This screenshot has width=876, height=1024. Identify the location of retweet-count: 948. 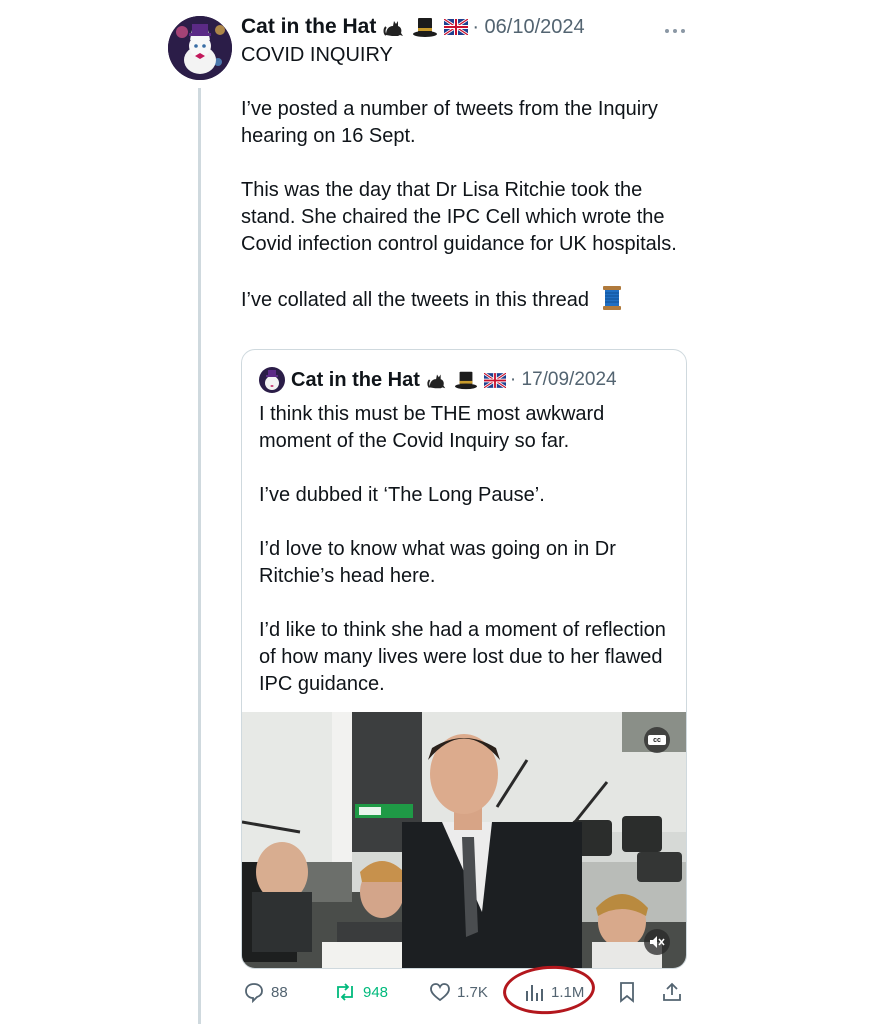
(376, 992).